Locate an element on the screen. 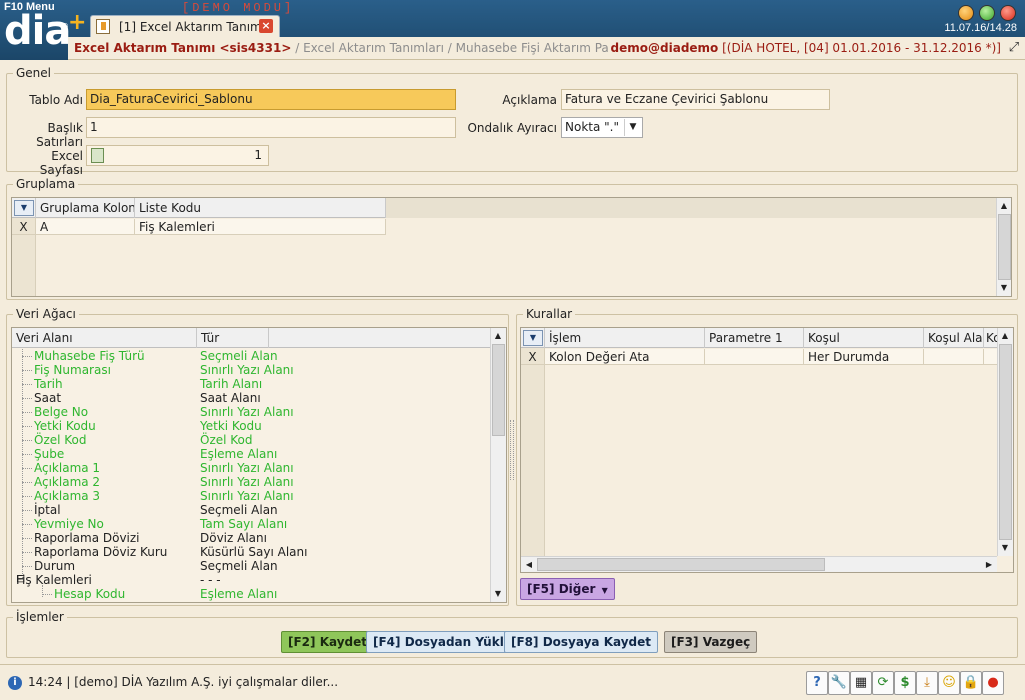 This screenshot has width=1025, height=700. window-close-button is located at coordinates (1008, 13).